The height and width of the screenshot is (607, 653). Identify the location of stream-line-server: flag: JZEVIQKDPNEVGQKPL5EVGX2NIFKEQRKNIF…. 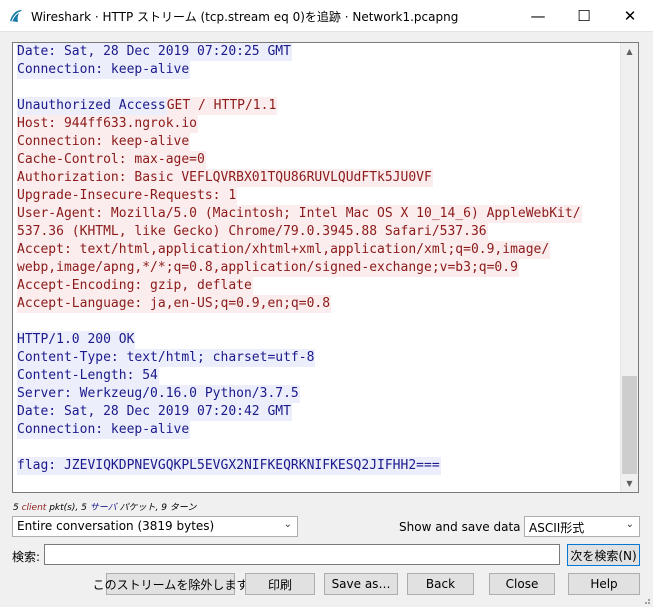
(318, 466).